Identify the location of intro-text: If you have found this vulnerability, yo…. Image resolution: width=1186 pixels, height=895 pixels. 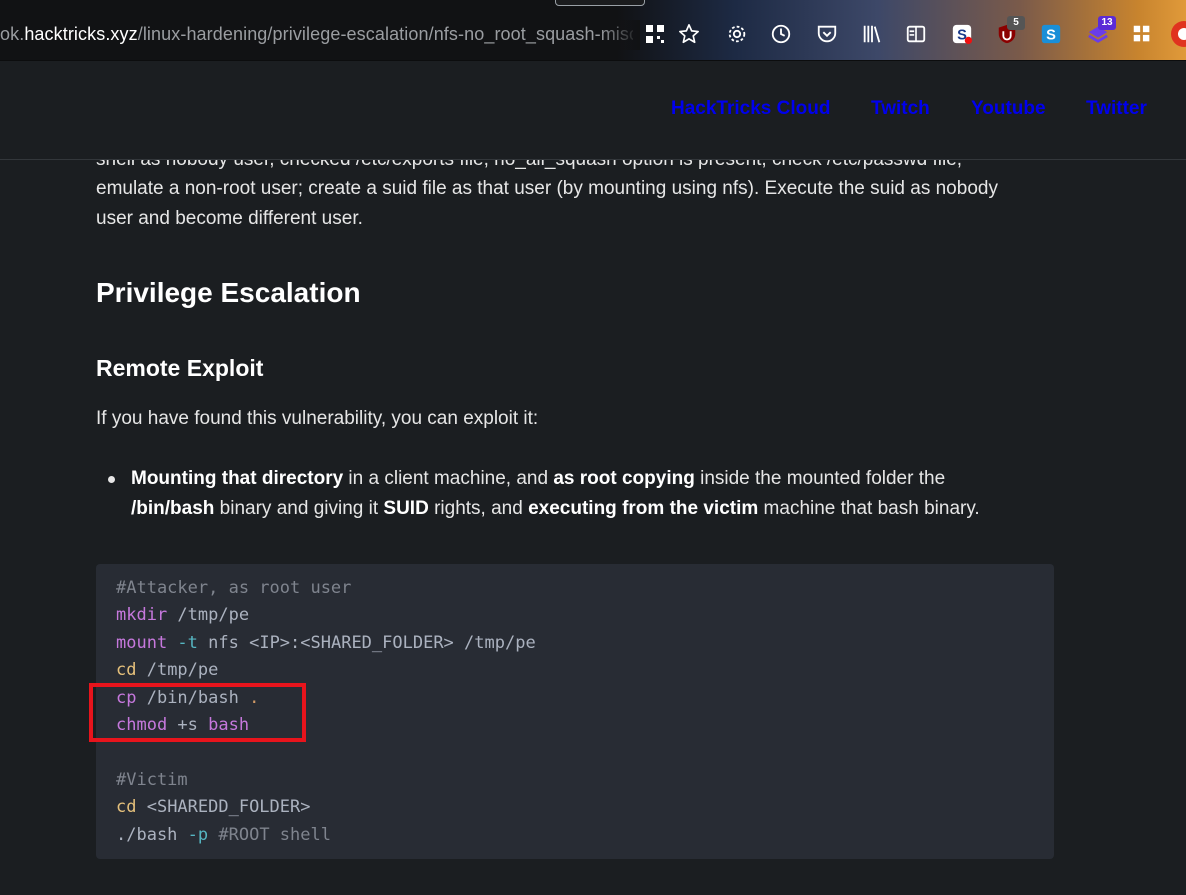
(317, 418).